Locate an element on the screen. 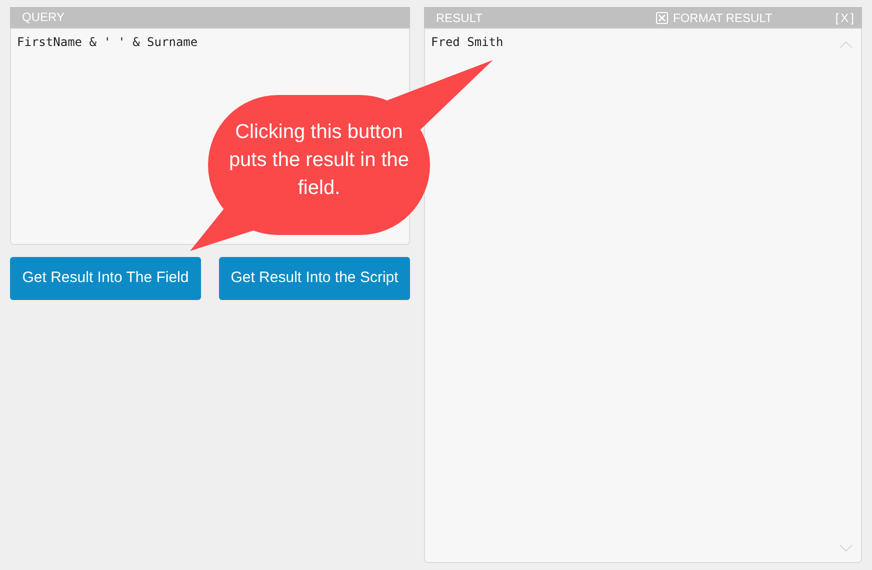 Image resolution: width=872 pixels, height=570 pixels. scroll-down-icon is located at coordinates (846, 548).